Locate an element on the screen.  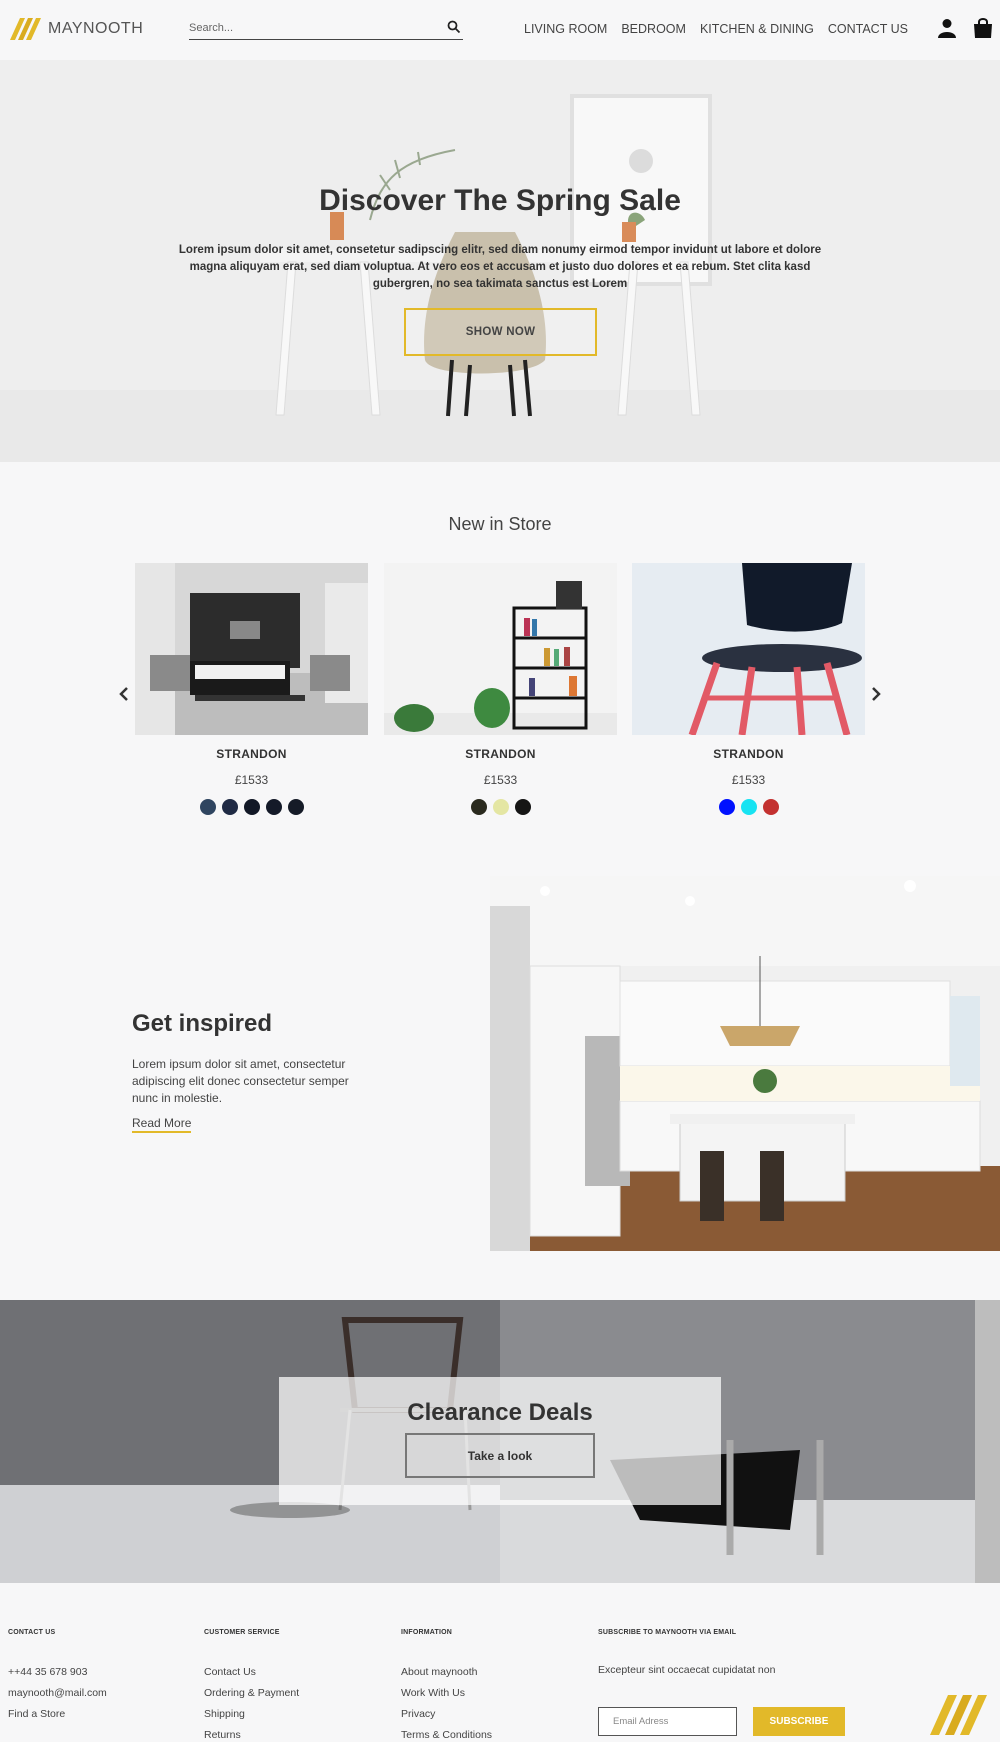
footer-subscribe-text: Excepteur sint occaecat cupidatat non is located at coordinates (687, 1670).